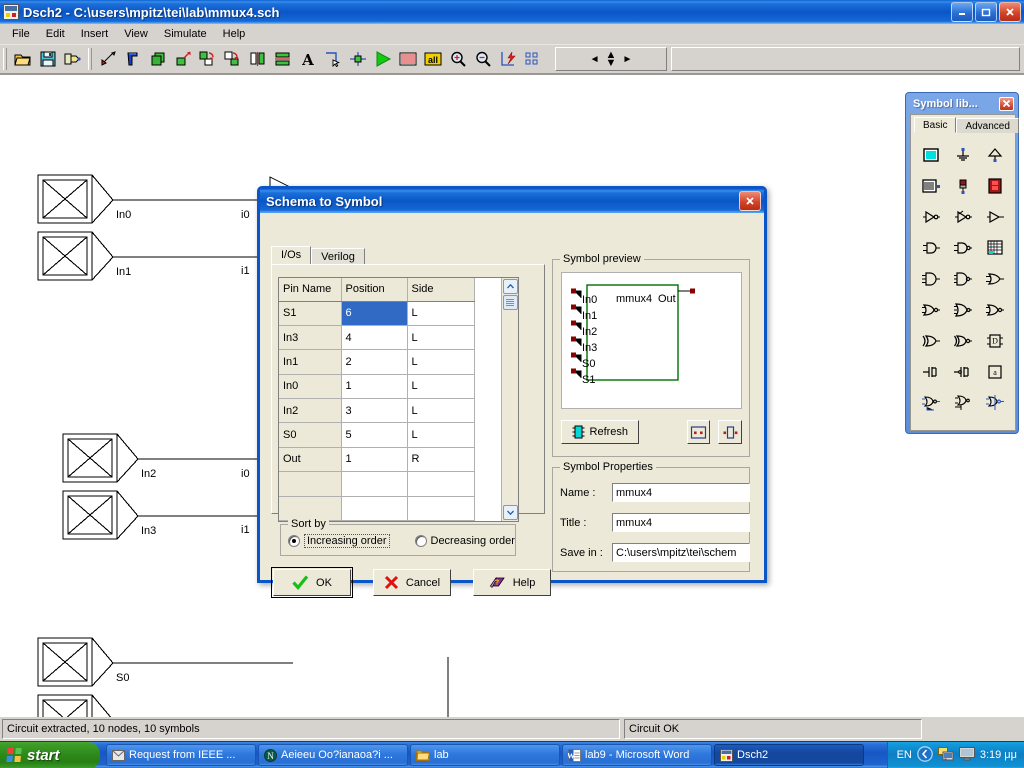 The image size is (1024, 768). What do you see at coordinates (507, 59) in the screenshot?
I see `critical-path-icon` at bounding box center [507, 59].